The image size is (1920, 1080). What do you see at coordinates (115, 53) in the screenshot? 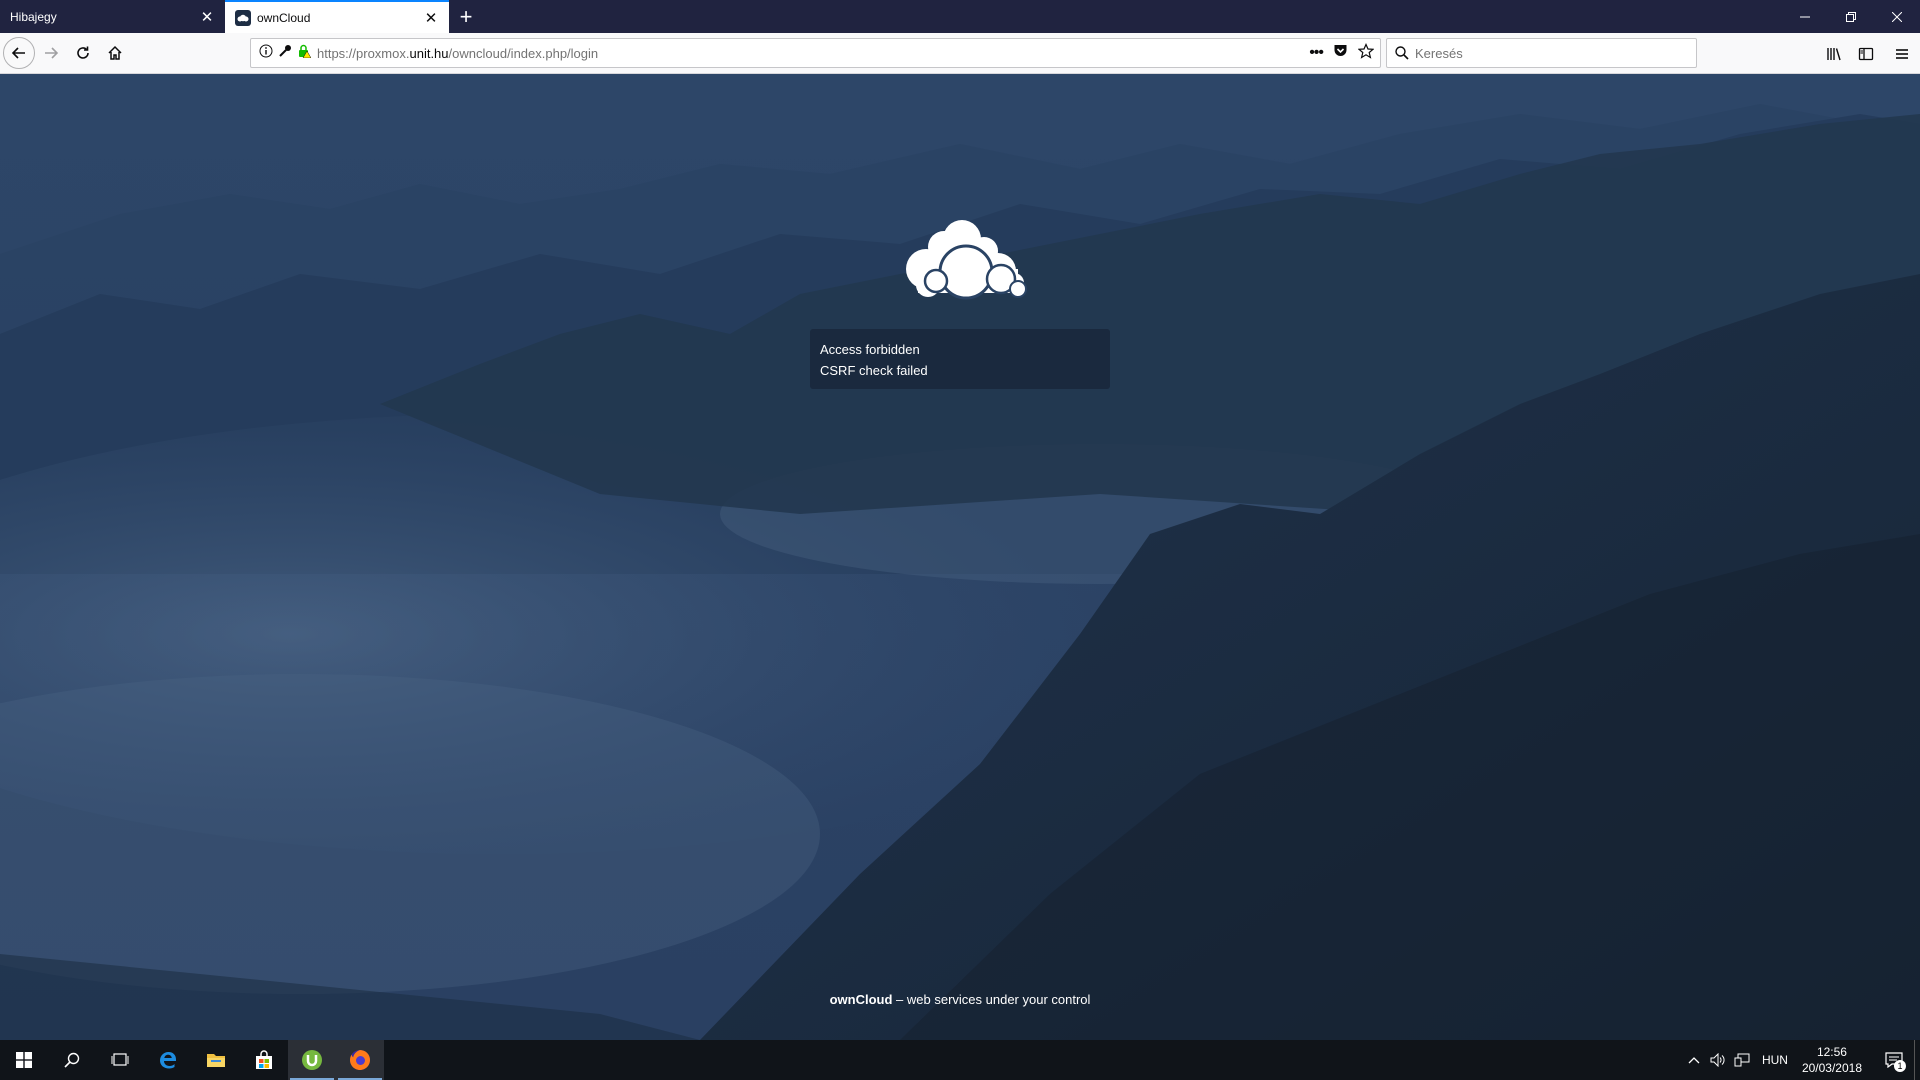
I see `home-button` at bounding box center [115, 53].